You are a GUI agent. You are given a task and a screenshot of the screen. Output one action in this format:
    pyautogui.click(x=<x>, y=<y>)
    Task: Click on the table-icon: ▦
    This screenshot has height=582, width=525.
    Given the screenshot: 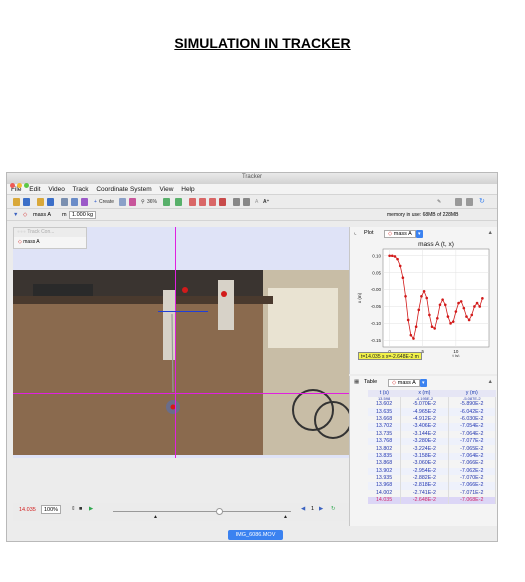 What is the action you would take?
    pyautogui.click(x=357, y=382)
    